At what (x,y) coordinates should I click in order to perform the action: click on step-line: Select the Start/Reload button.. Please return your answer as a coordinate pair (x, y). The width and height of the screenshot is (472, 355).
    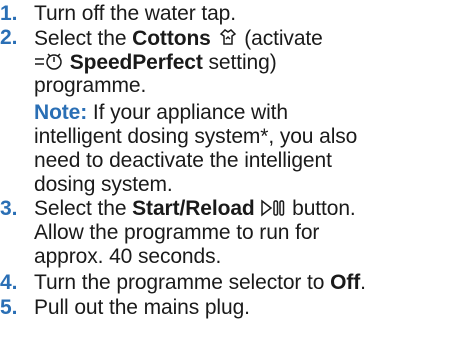
    Looking at the image, I should click on (195, 210).